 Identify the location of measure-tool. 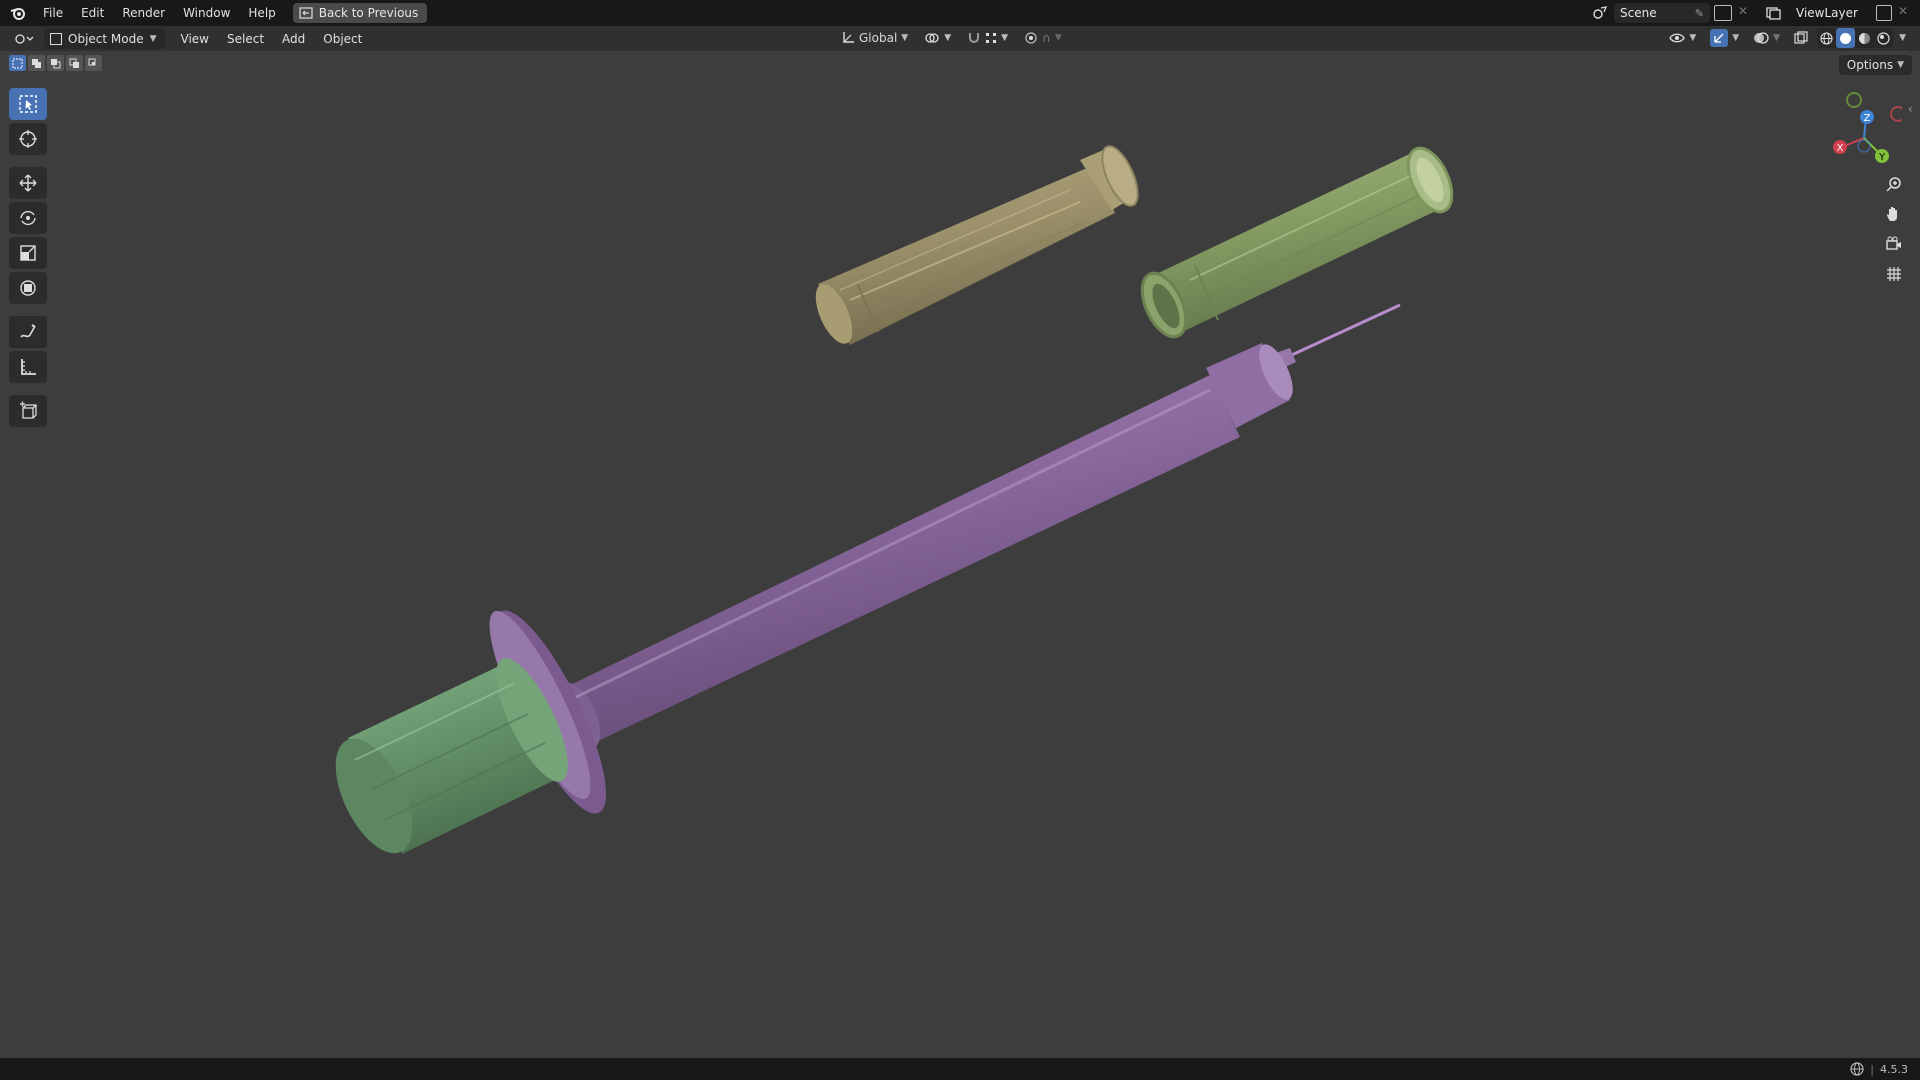
(28, 367).